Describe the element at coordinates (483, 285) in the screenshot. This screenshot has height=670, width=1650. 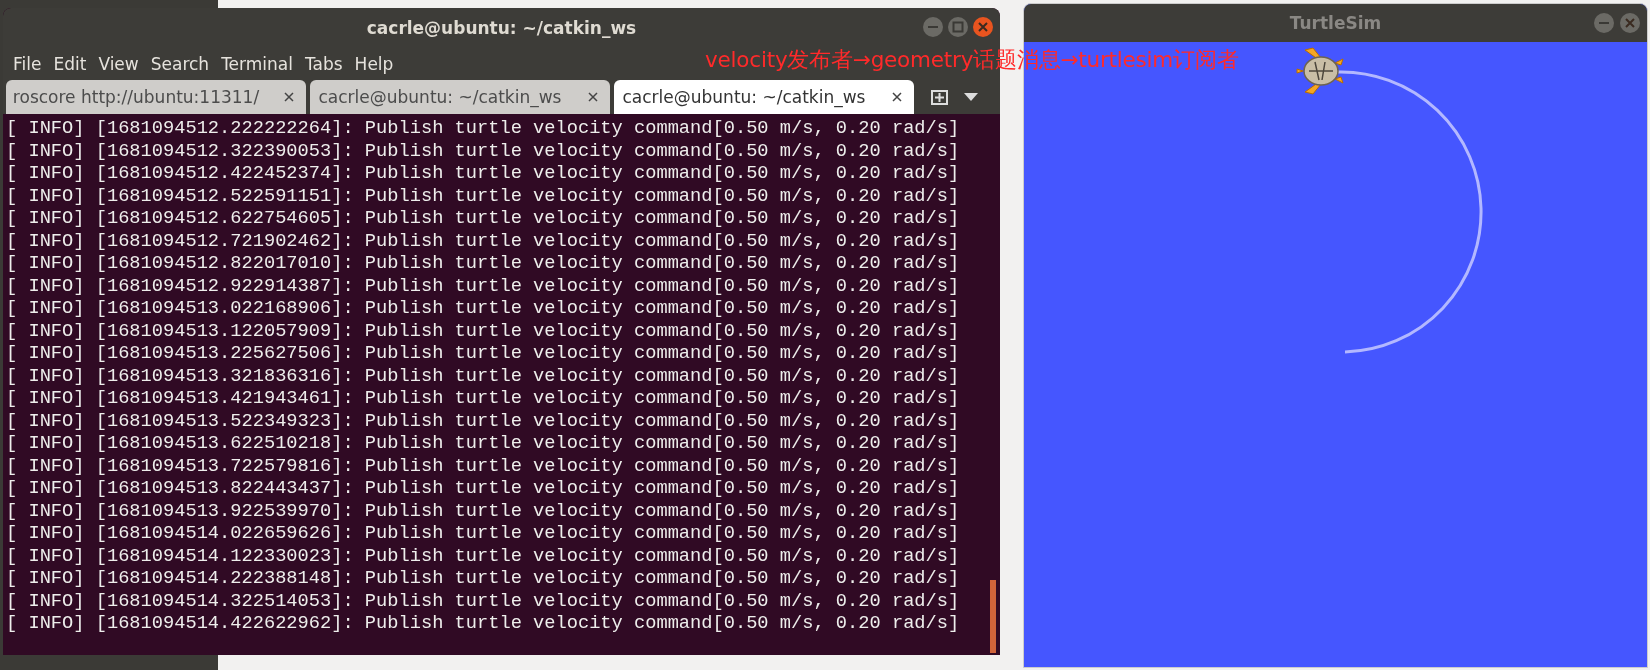
I see `log-line: [ INFO] [1681094512.922914387]: Publish turtle velocity command[0.50 m/s, 0.20 rad/s]` at that location.